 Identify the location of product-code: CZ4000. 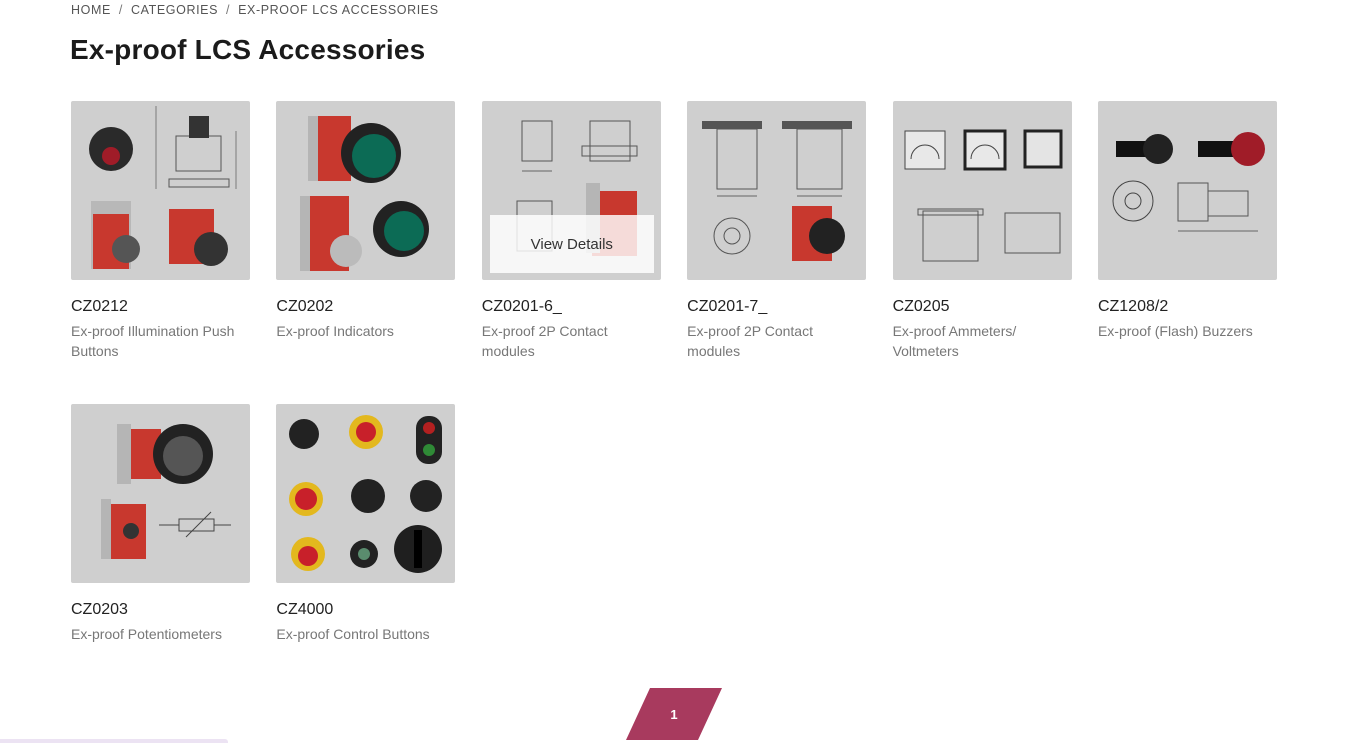
(365, 610).